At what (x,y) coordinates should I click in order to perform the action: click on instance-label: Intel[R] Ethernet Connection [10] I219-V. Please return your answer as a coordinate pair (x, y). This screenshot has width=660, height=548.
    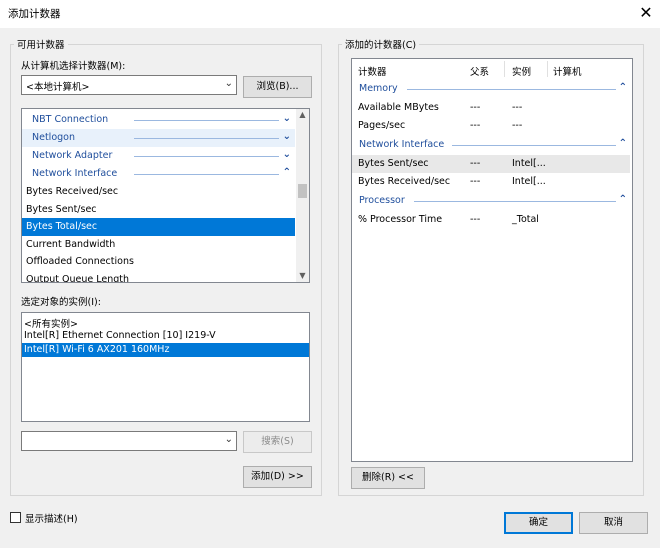
    Looking at the image, I should click on (120, 335).